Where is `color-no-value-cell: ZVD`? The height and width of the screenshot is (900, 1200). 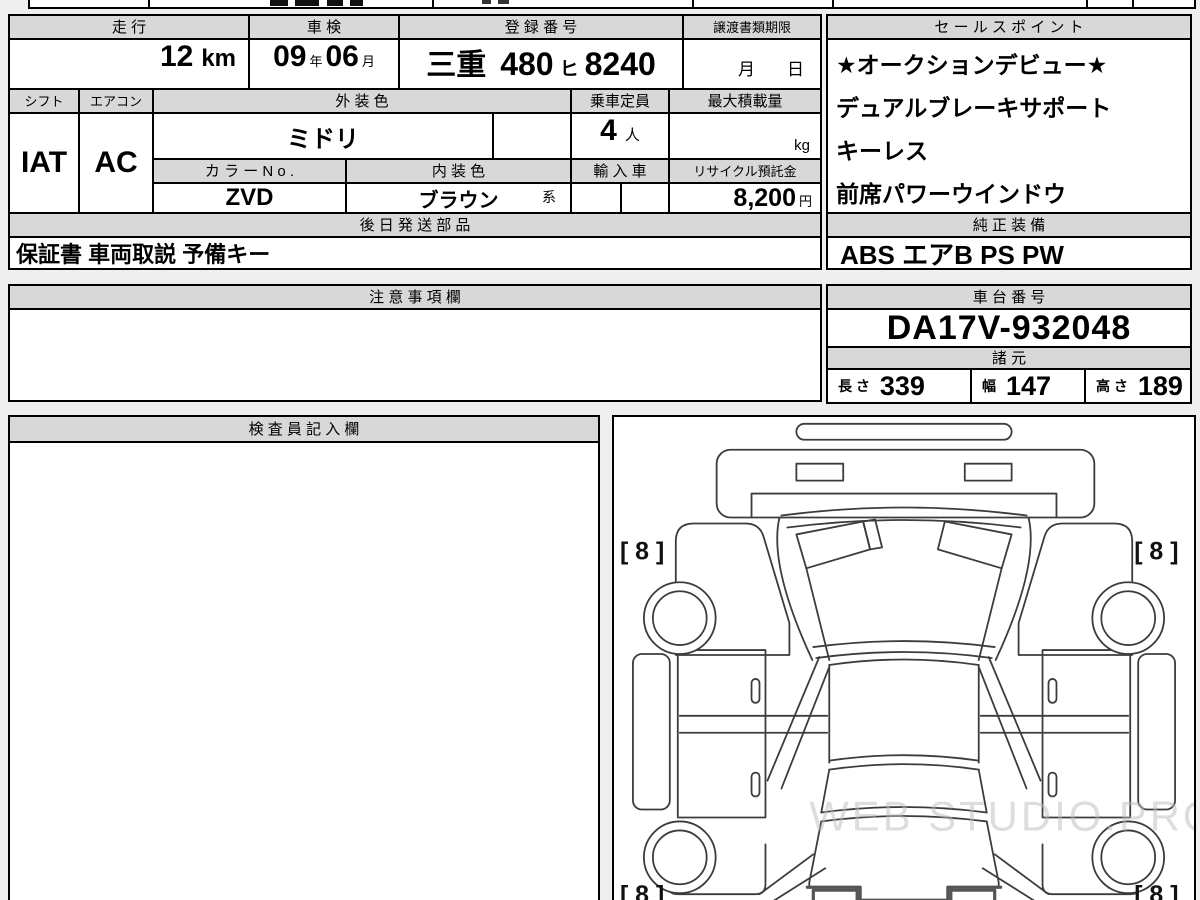 color-no-value-cell: ZVD is located at coordinates (249, 198).